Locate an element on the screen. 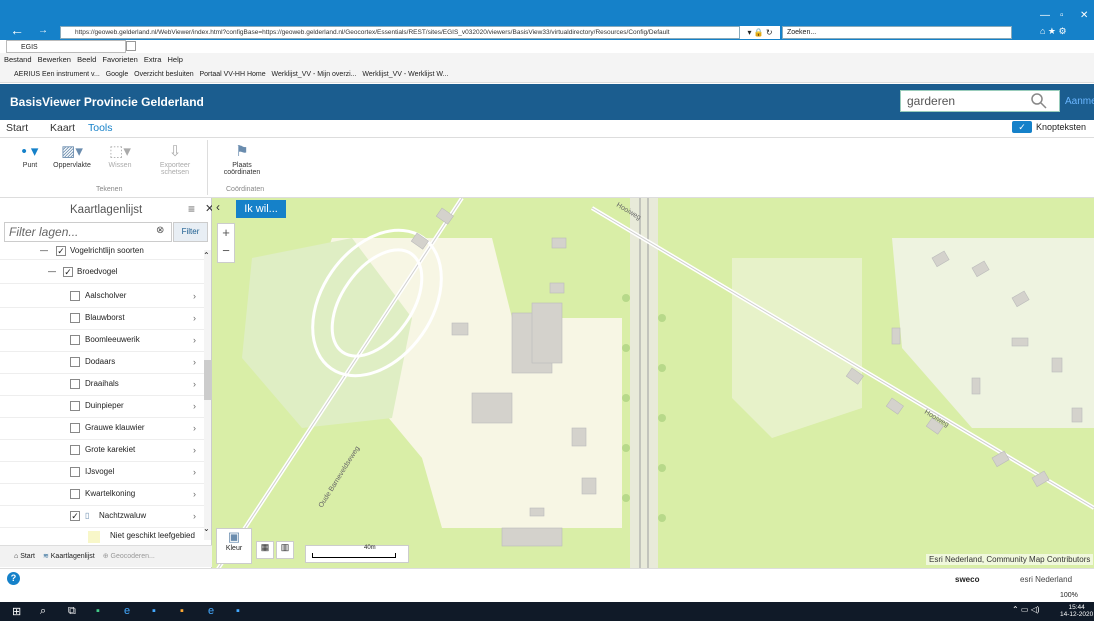 Image resolution: width=1094 pixels, height=621 pixels. kleur-button: ▣ Kleur is located at coordinates (234, 546).